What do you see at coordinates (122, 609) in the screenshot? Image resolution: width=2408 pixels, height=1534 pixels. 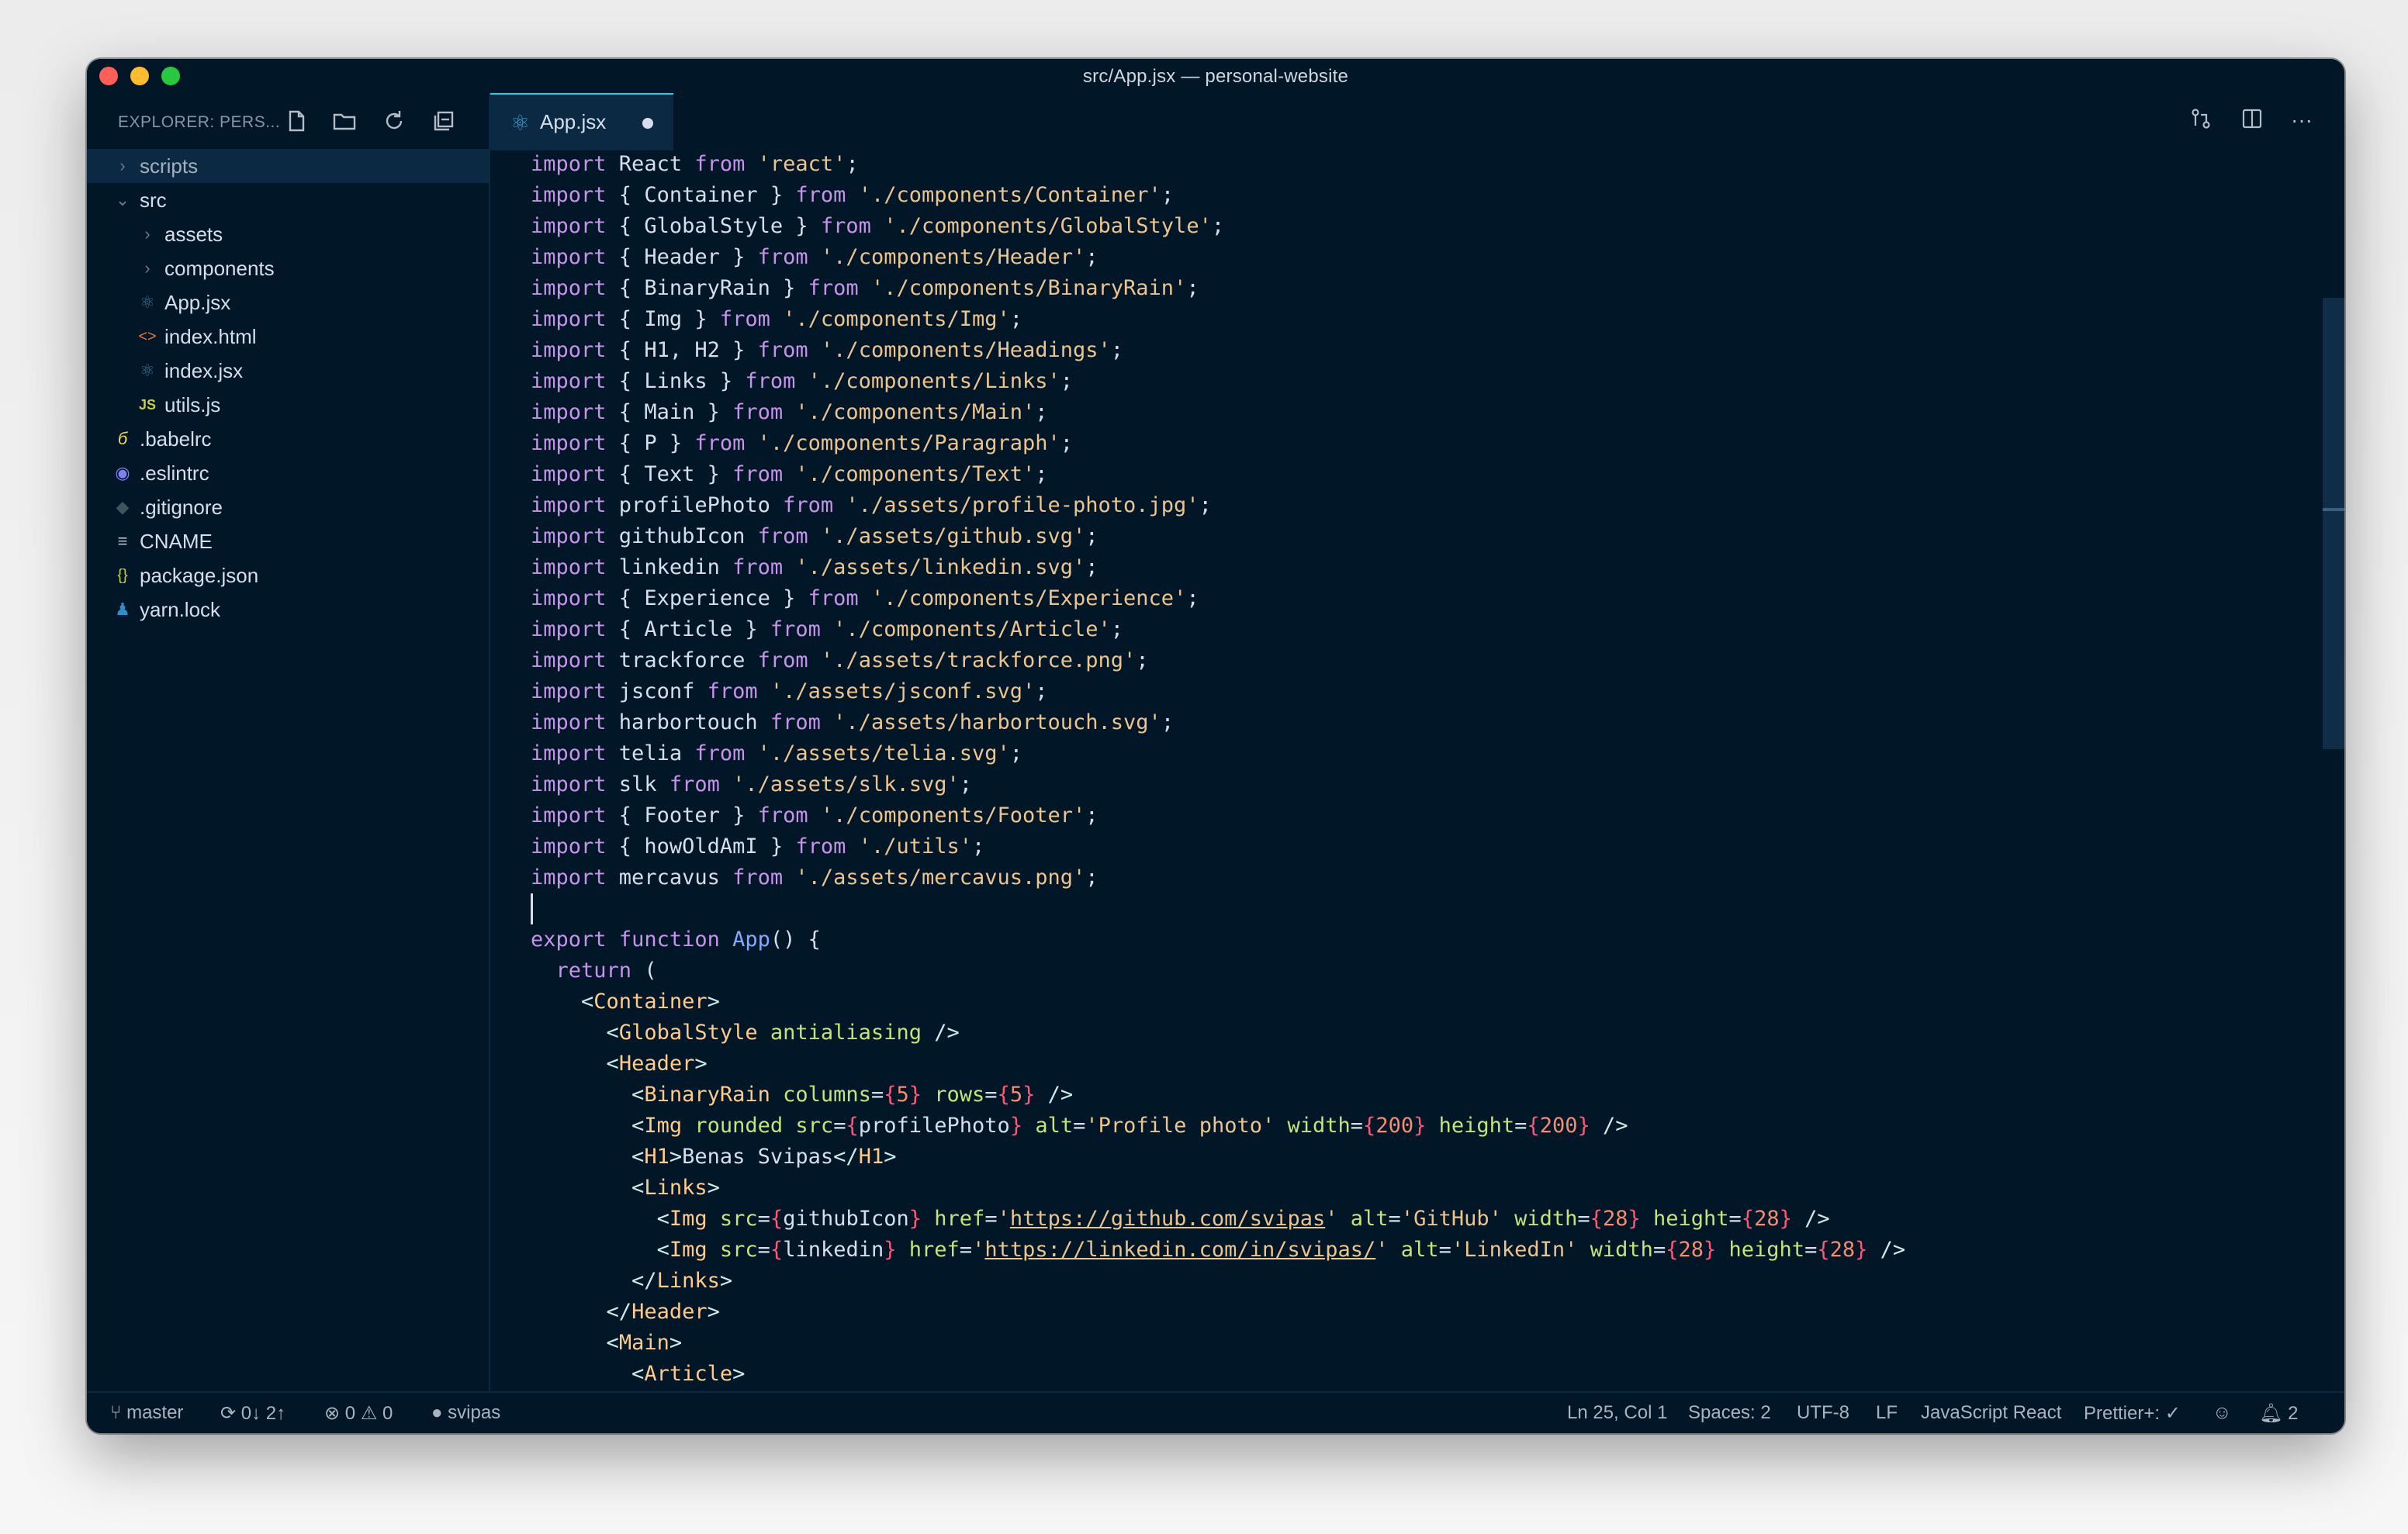 I see `yarn-icon: ♟` at bounding box center [122, 609].